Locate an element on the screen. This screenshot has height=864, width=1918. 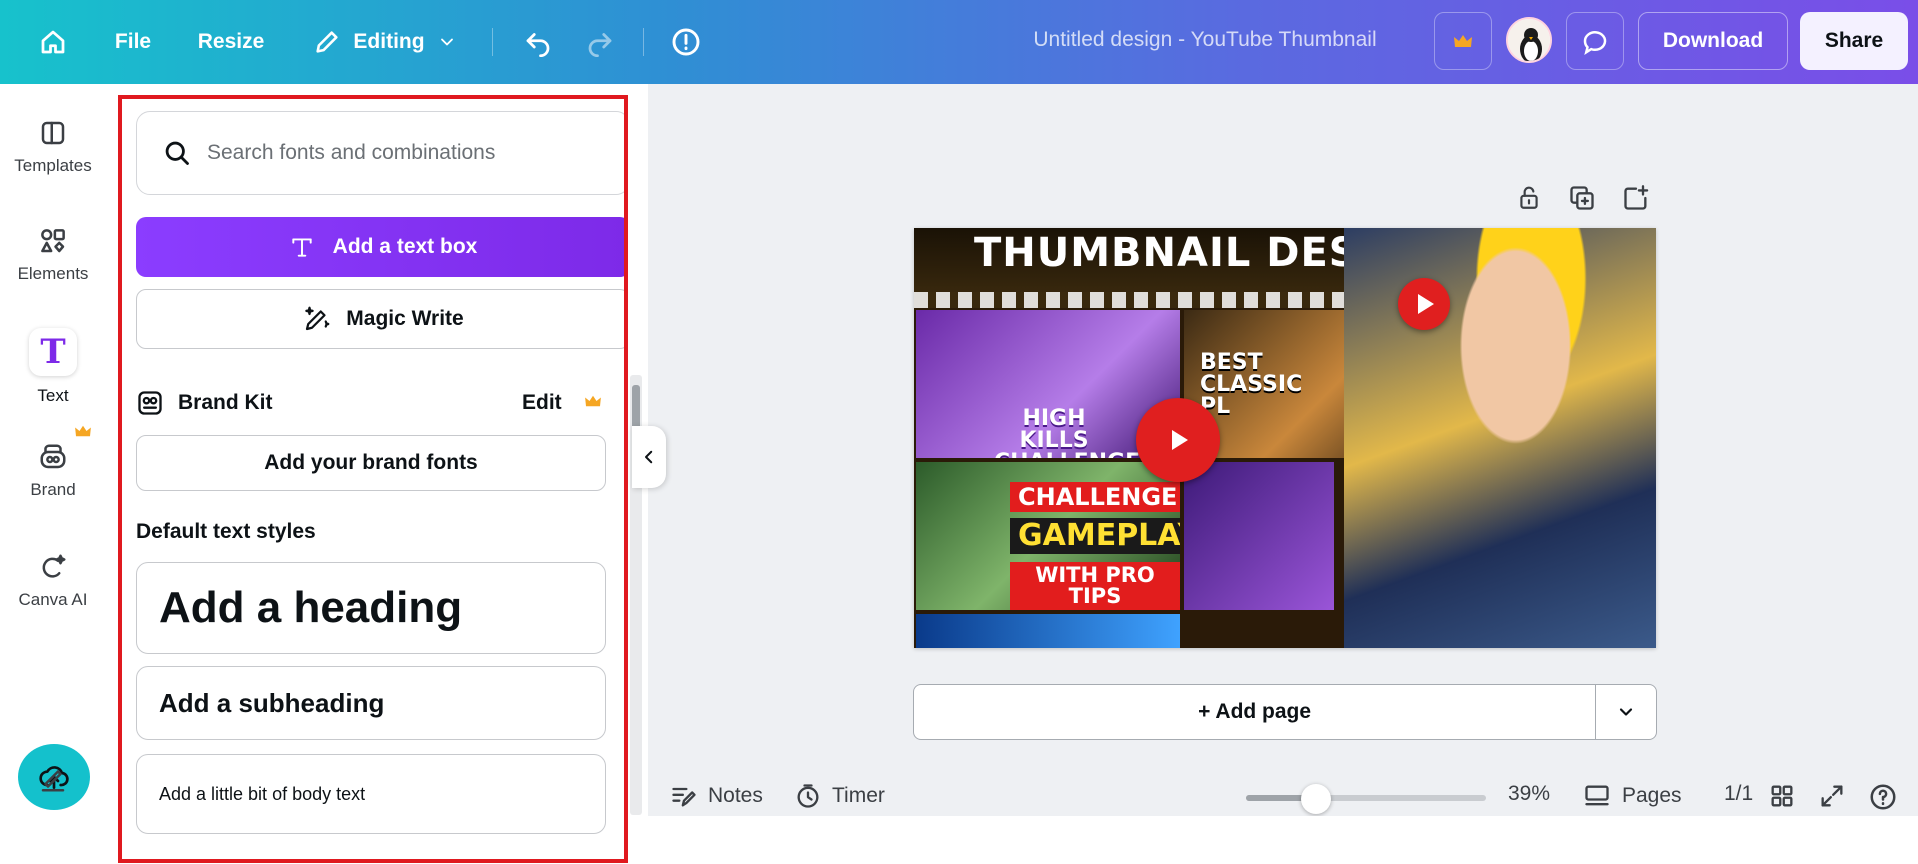
editing-label: Editing is located at coordinates (389, 41).